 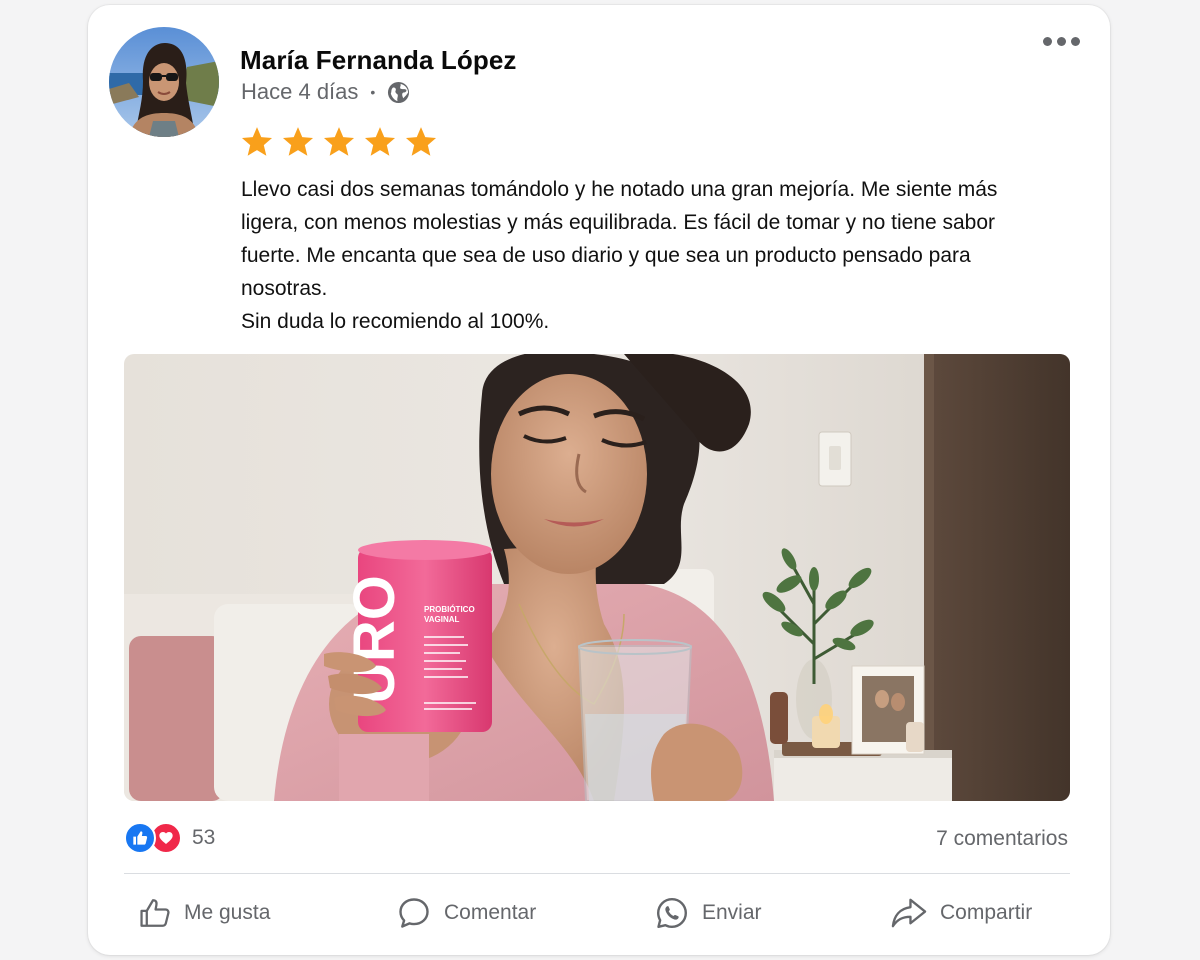 I want to click on more-options-button, so click(x=1061, y=41).